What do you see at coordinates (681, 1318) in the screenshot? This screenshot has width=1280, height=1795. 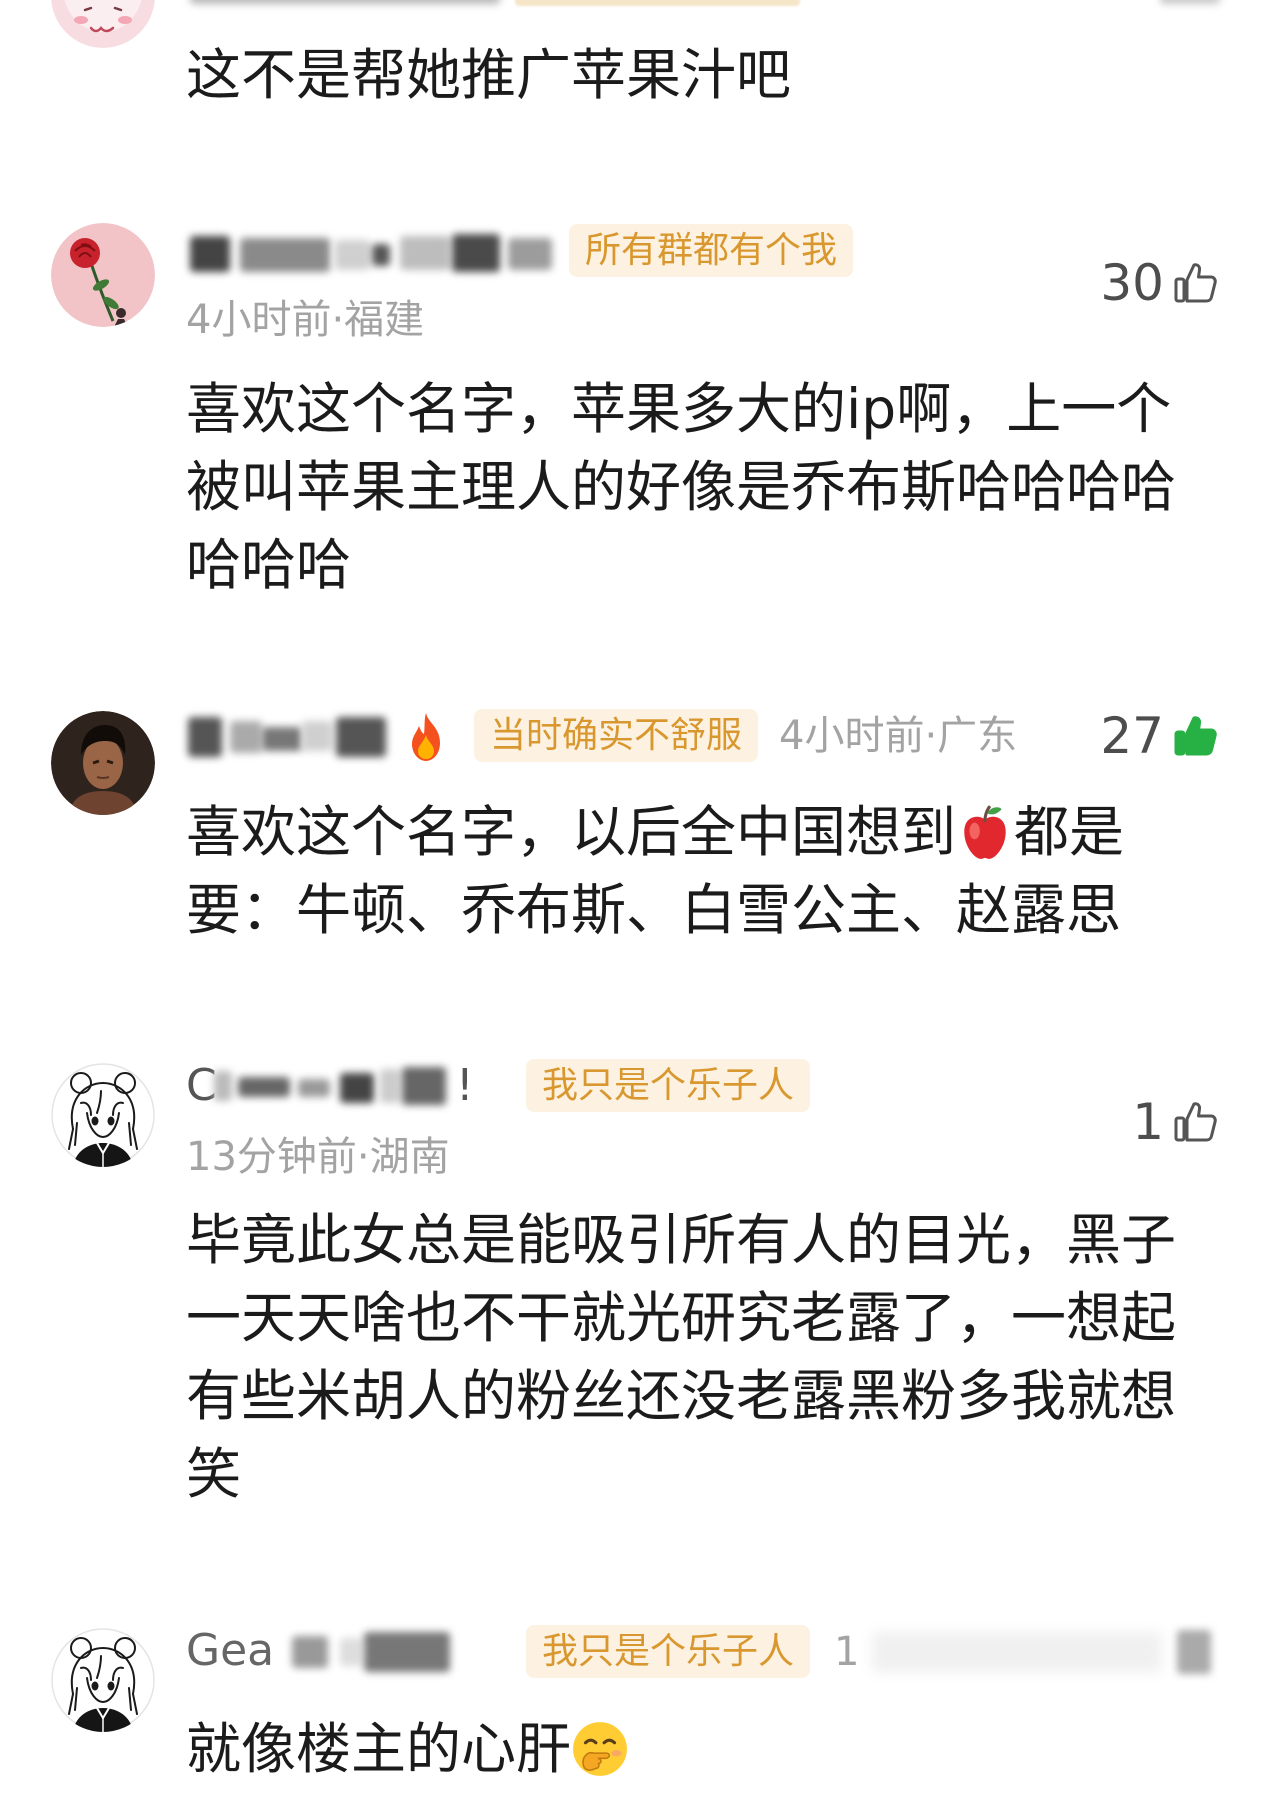 I see `comment-text-line: 一天天啥也不干就光研究老露了，一想起` at bounding box center [681, 1318].